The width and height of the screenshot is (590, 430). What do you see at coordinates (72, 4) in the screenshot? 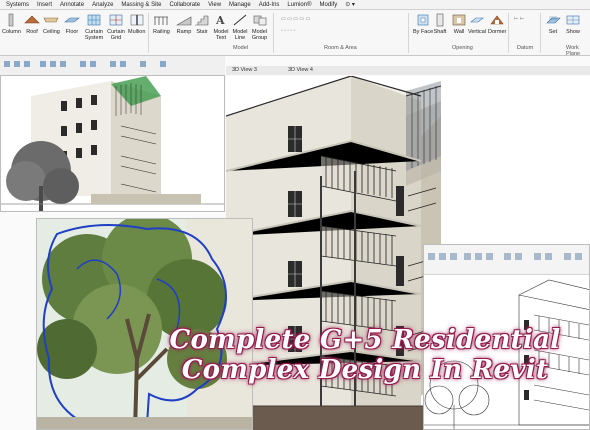
I see `menu-item-annotate: Annotate` at bounding box center [72, 4].